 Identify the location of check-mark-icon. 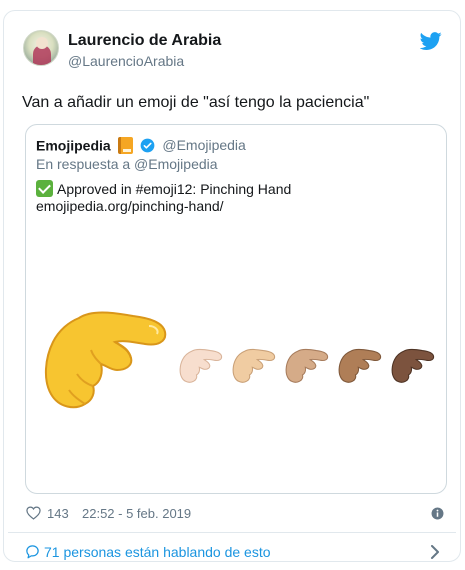
(44, 188).